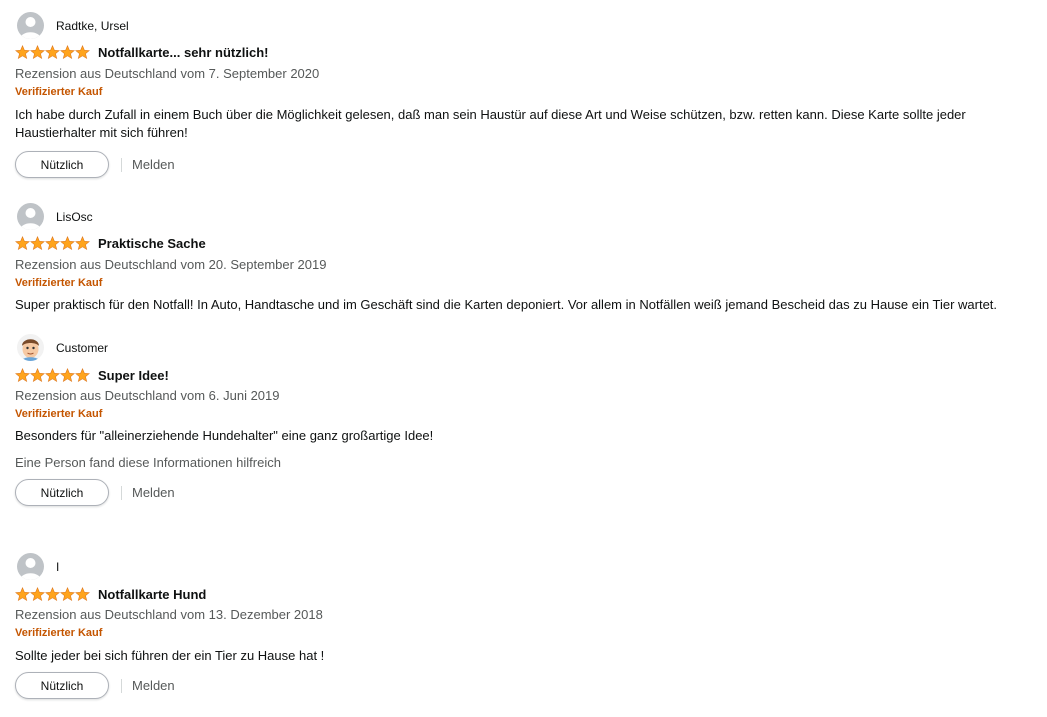 The image size is (1047, 717). I want to click on review-title: Praktische Sache, so click(152, 243).